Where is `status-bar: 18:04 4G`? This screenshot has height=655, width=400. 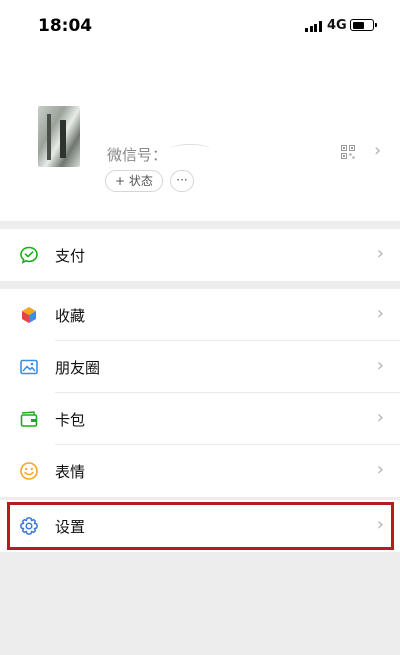
status-bar: 18:04 4G is located at coordinates (200, 26).